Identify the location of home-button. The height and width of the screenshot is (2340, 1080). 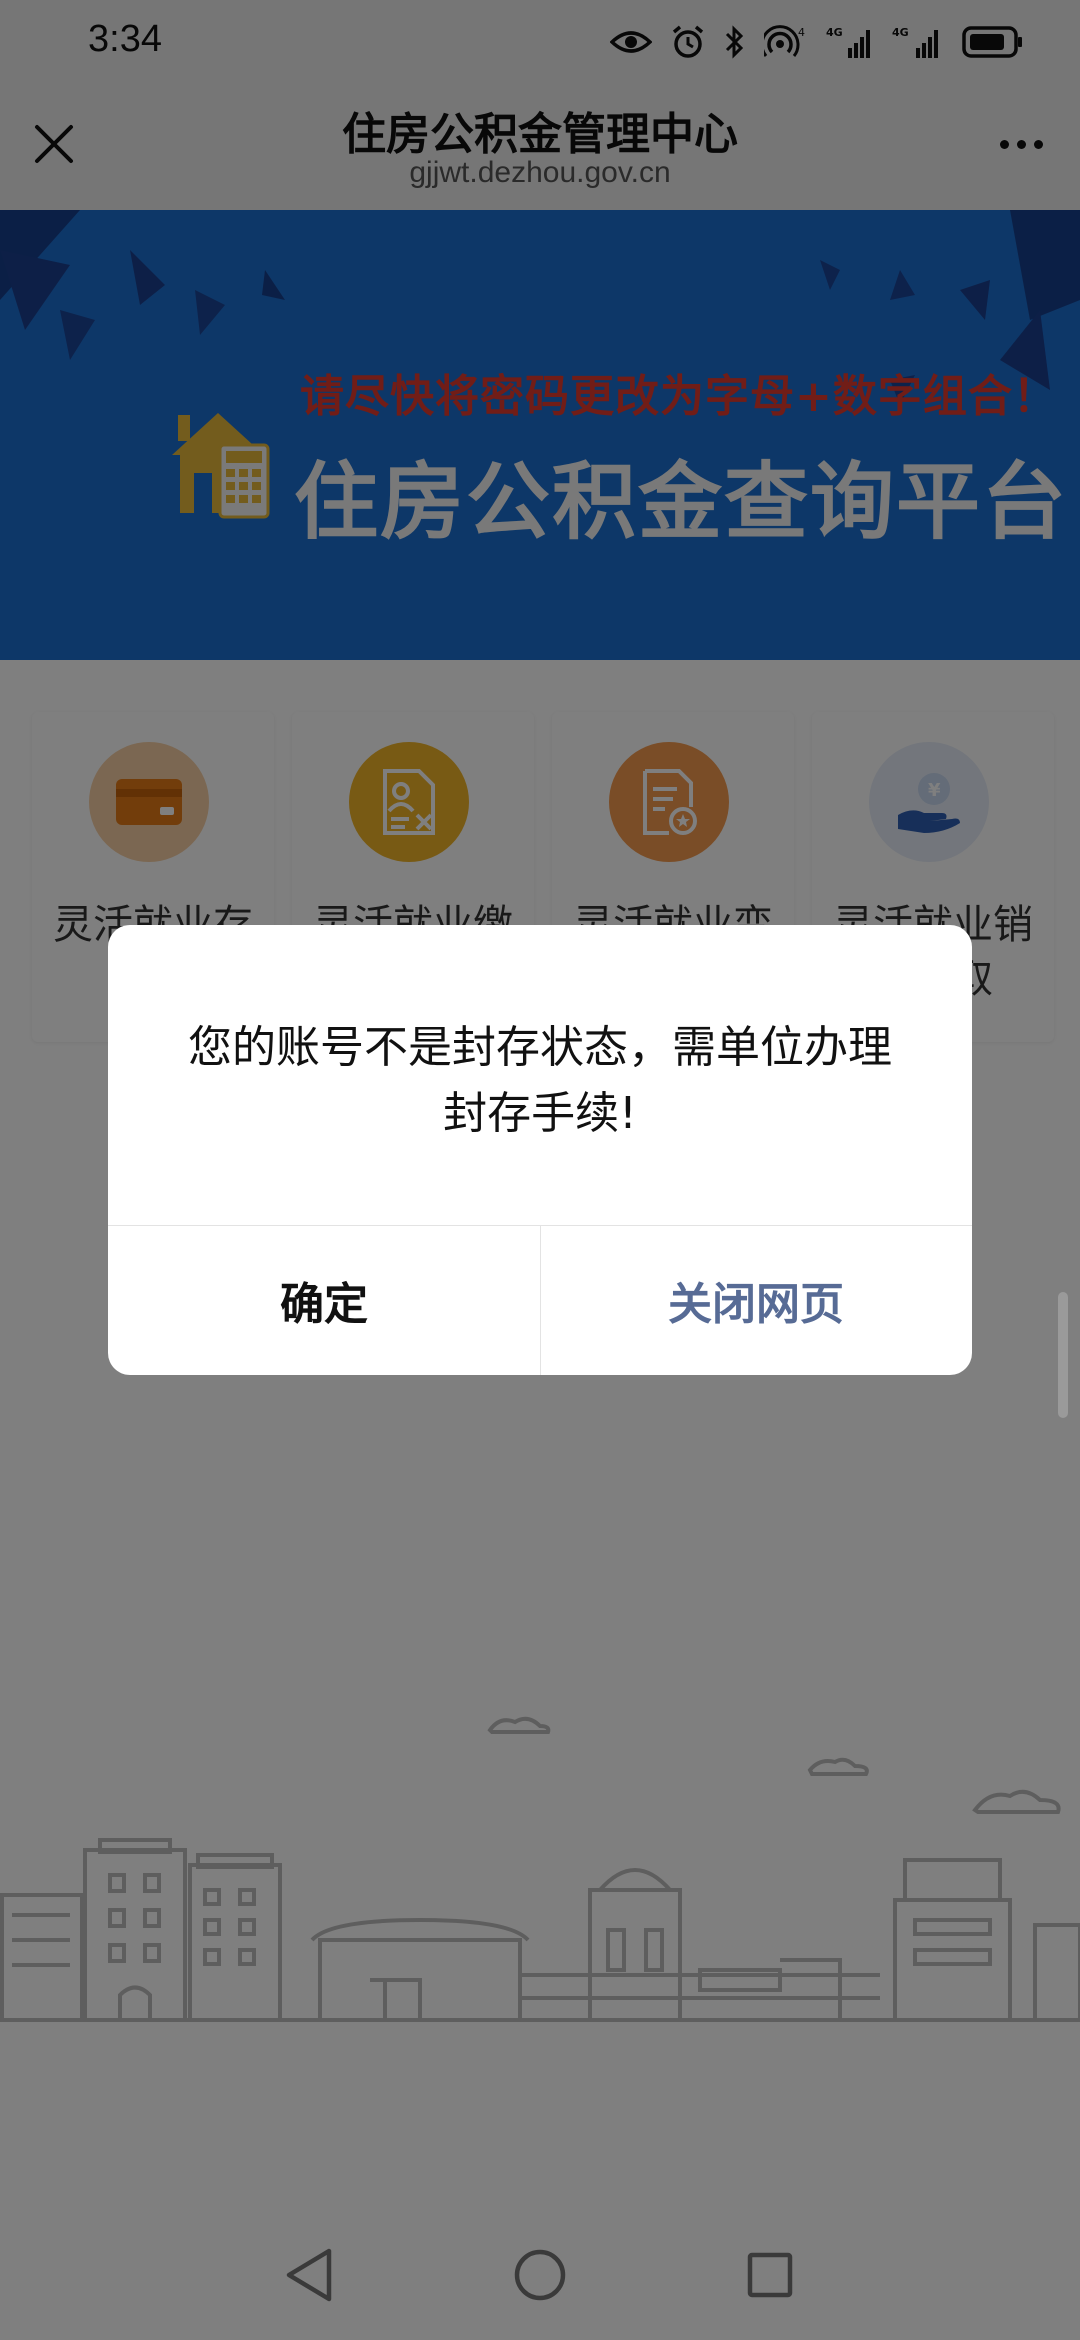
(540, 2275).